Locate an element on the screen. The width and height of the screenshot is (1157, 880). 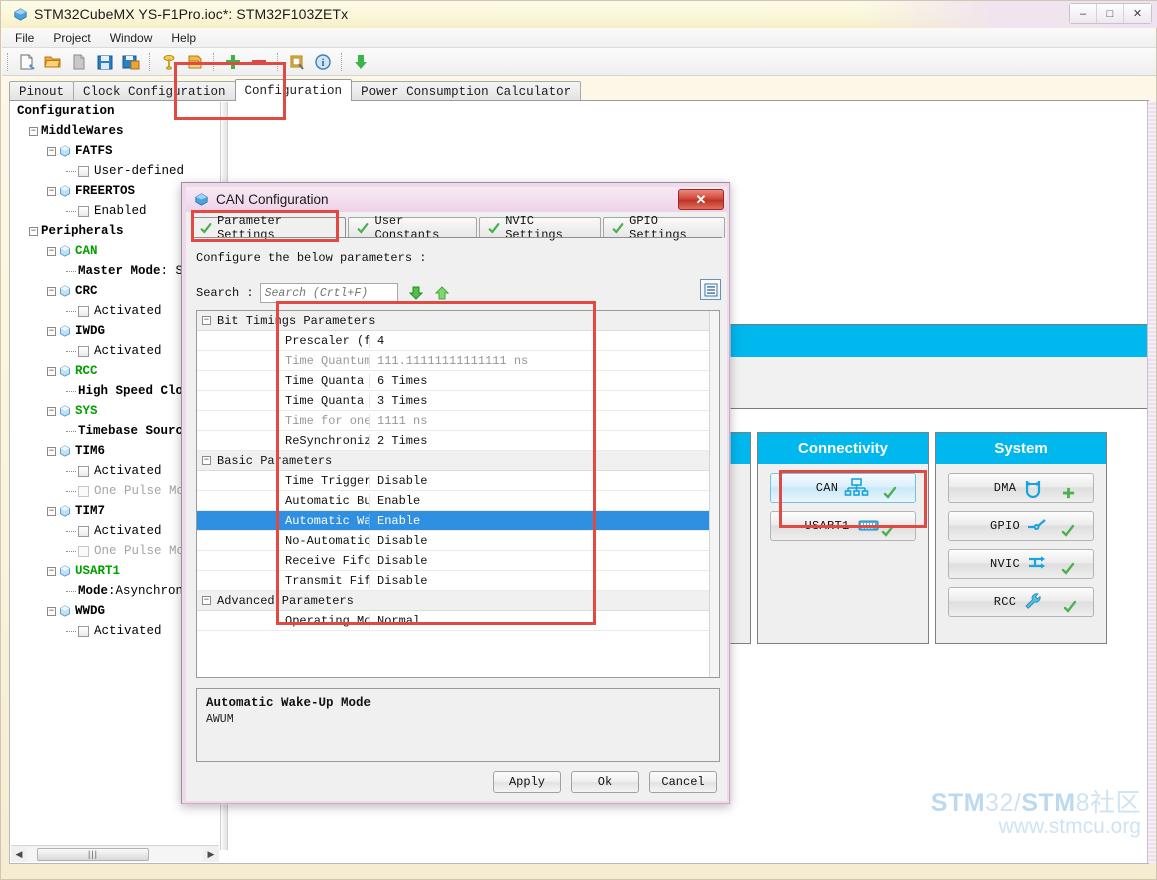
param-row-automatic-wake-up-mode: Automatic Wake-Up Mode Enable is located at coordinates (458, 521).